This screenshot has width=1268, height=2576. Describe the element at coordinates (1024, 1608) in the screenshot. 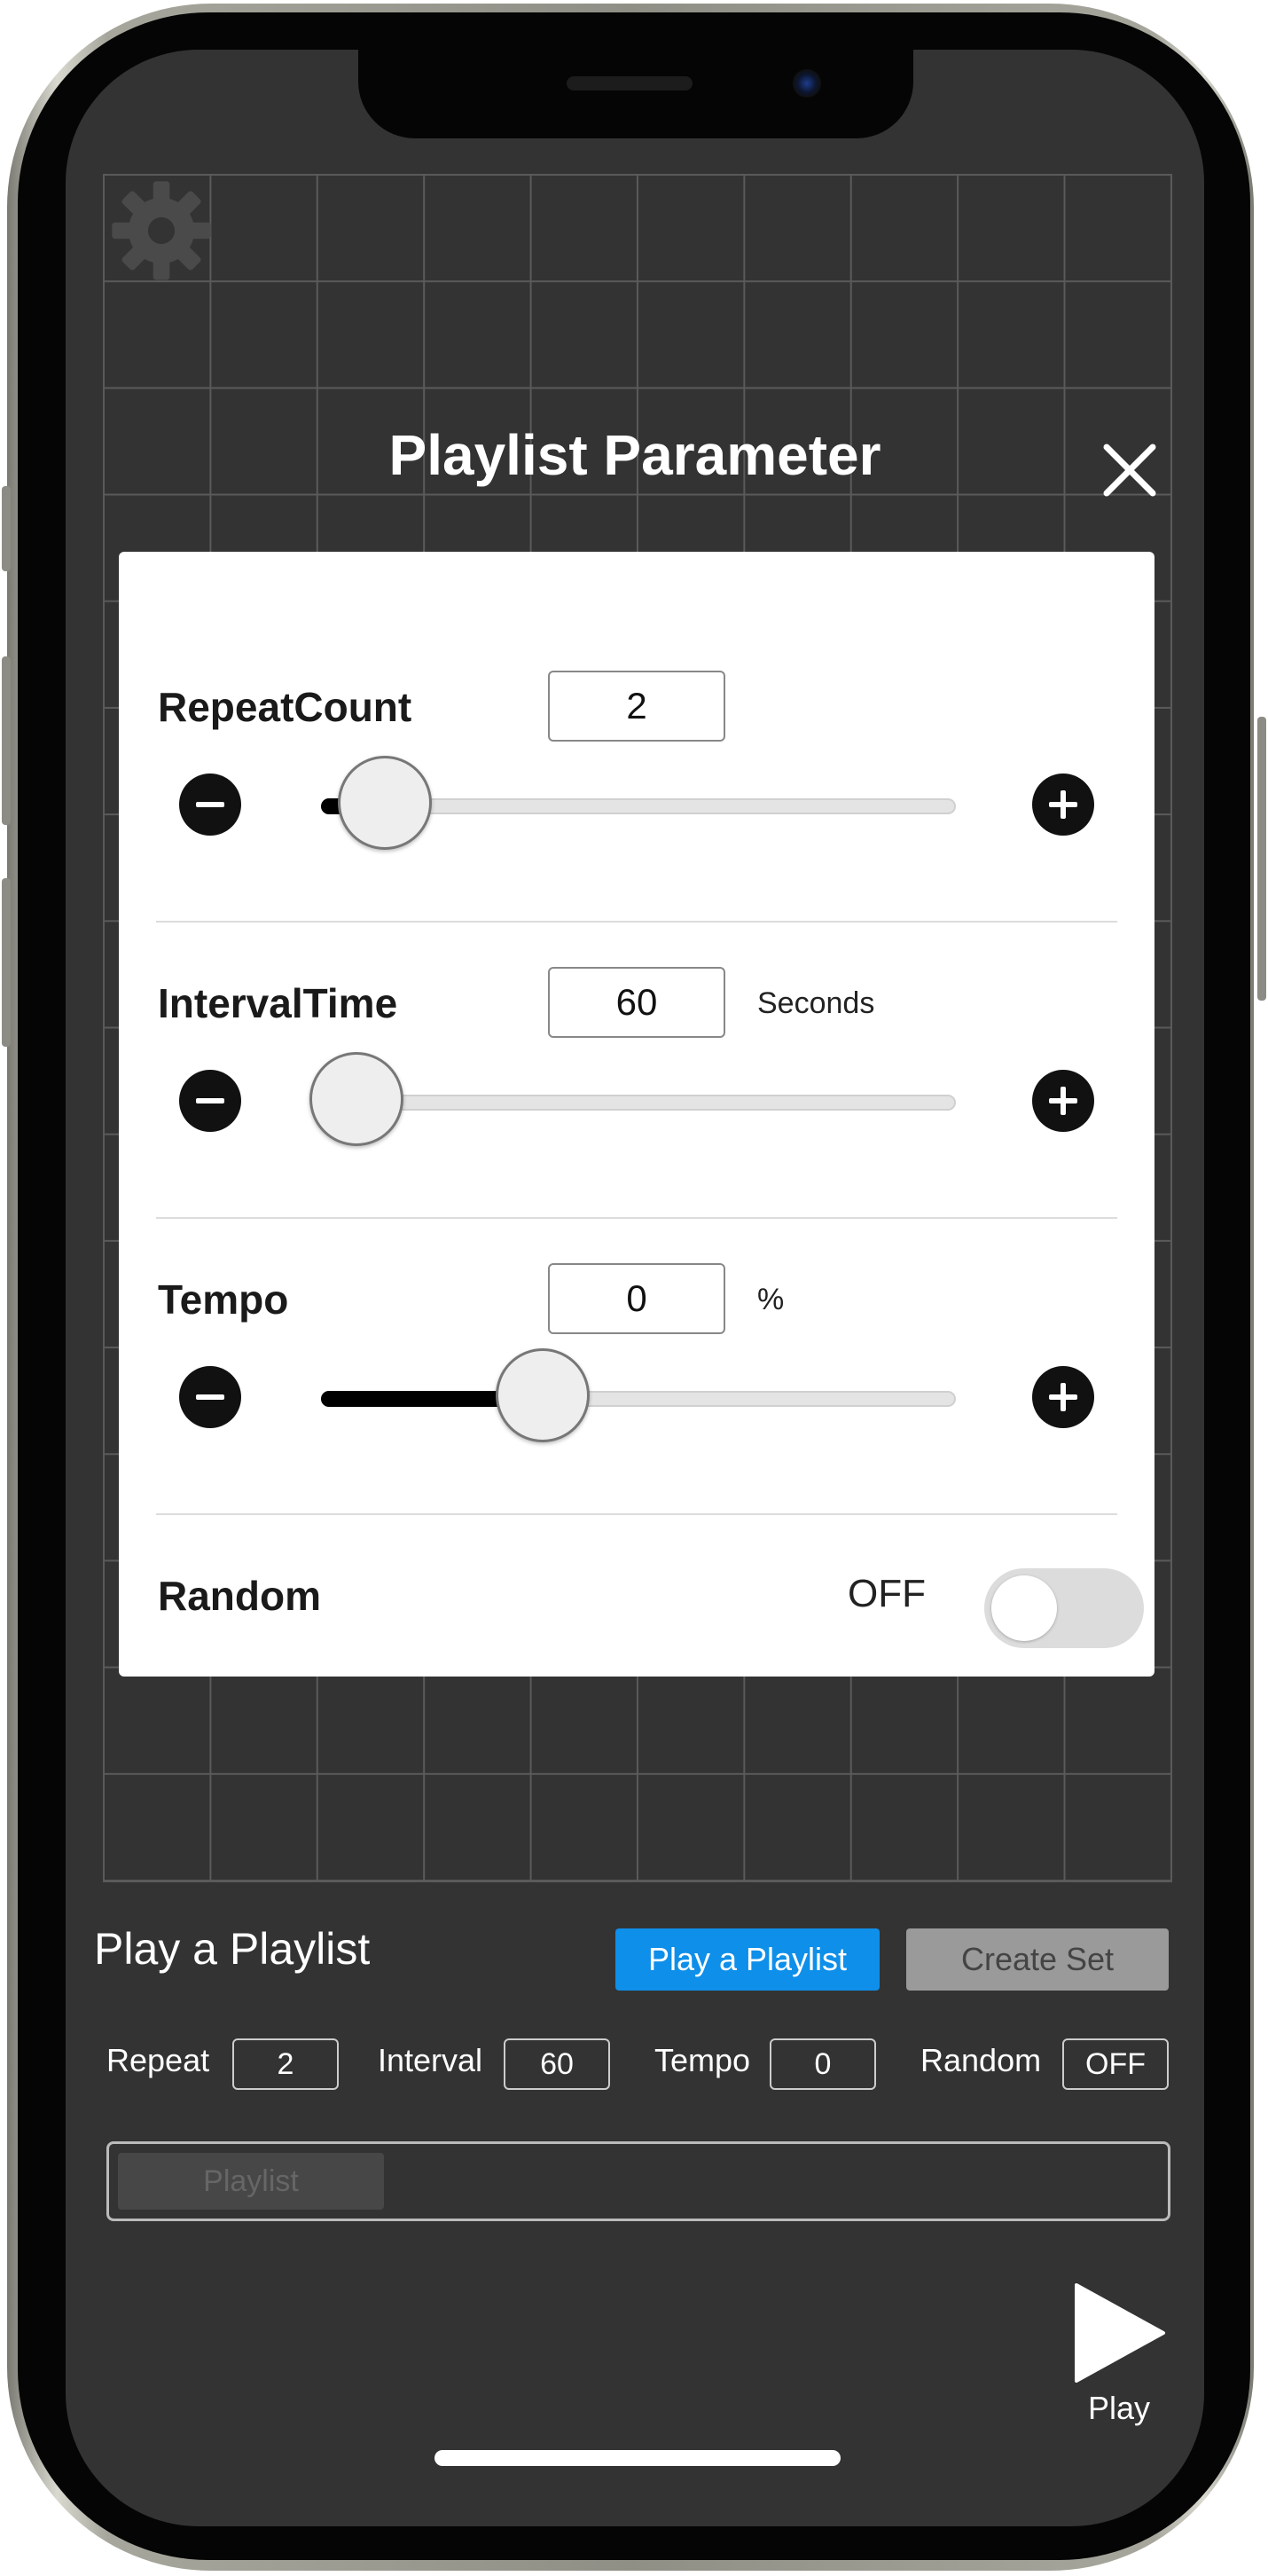

I see `toggle-knob` at that location.